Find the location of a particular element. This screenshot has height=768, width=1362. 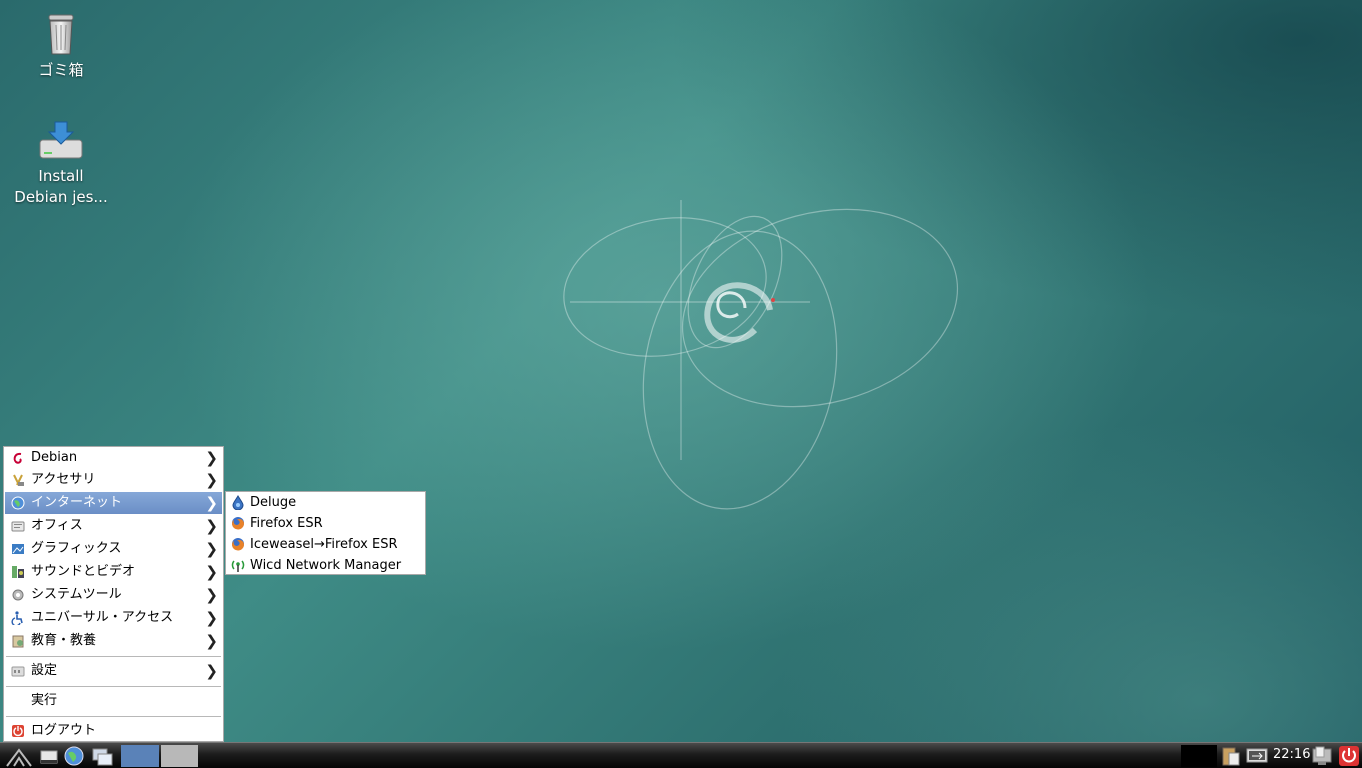

firefox-icon is located at coordinates (238, 523).